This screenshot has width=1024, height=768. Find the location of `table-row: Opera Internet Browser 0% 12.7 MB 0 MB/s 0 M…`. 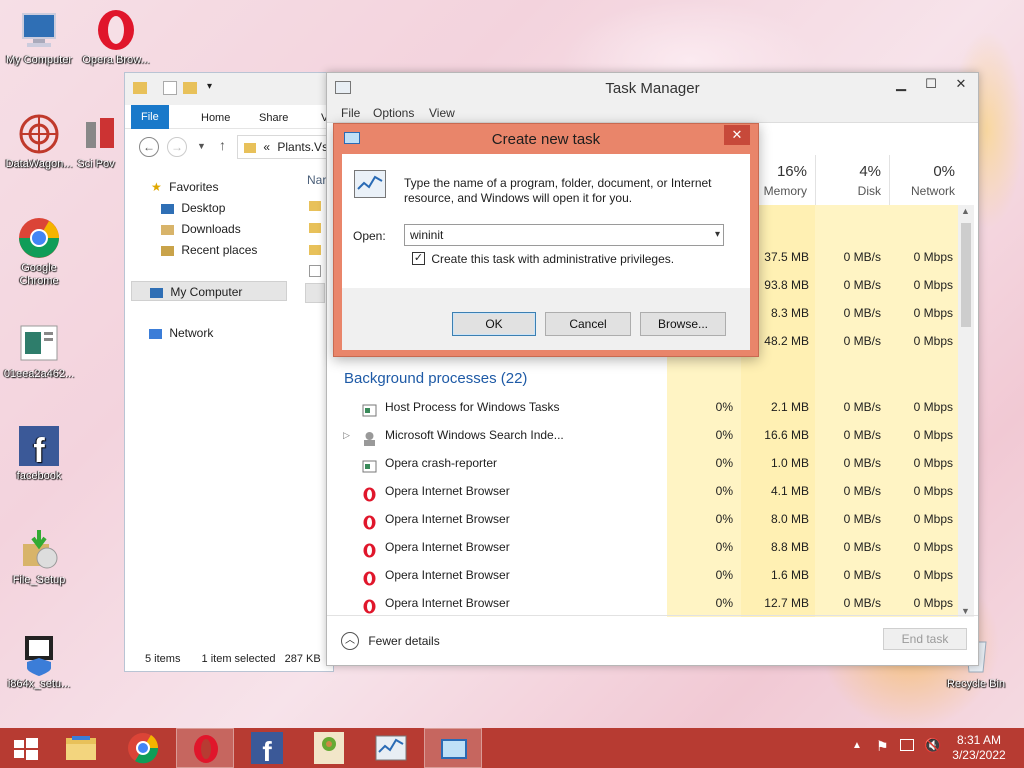

table-row: Opera Internet Browser 0% 12.7 MB 0 MB/s 0 M… is located at coordinates (647, 603).